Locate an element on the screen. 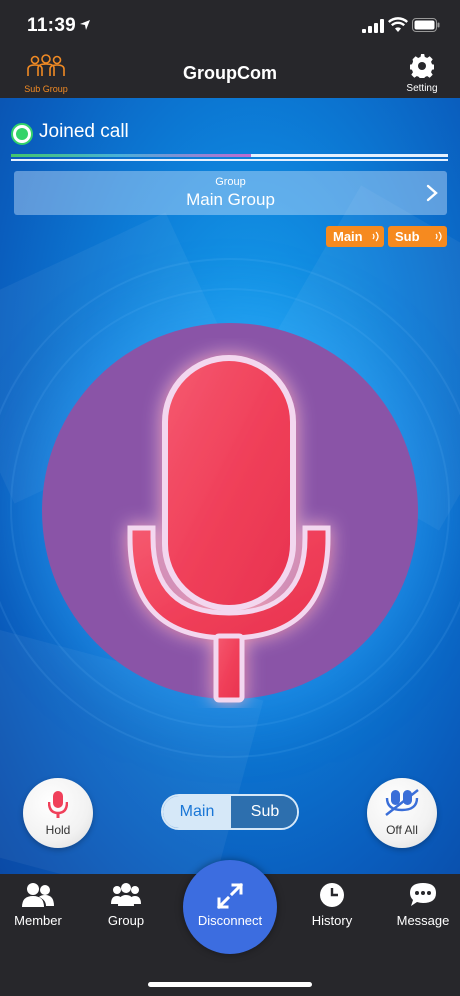  status-bar: 11:39 is located at coordinates (230, 25).